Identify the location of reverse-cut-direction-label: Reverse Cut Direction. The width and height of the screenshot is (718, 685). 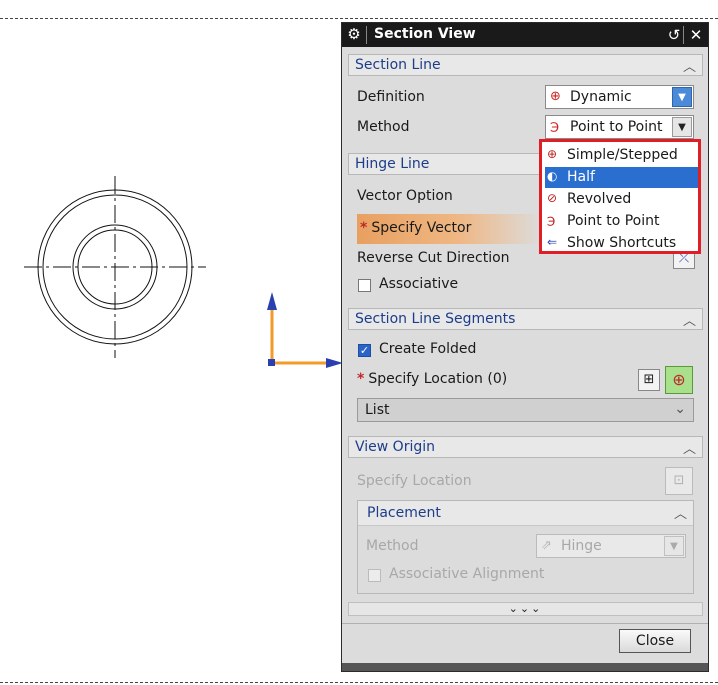
(433, 258).